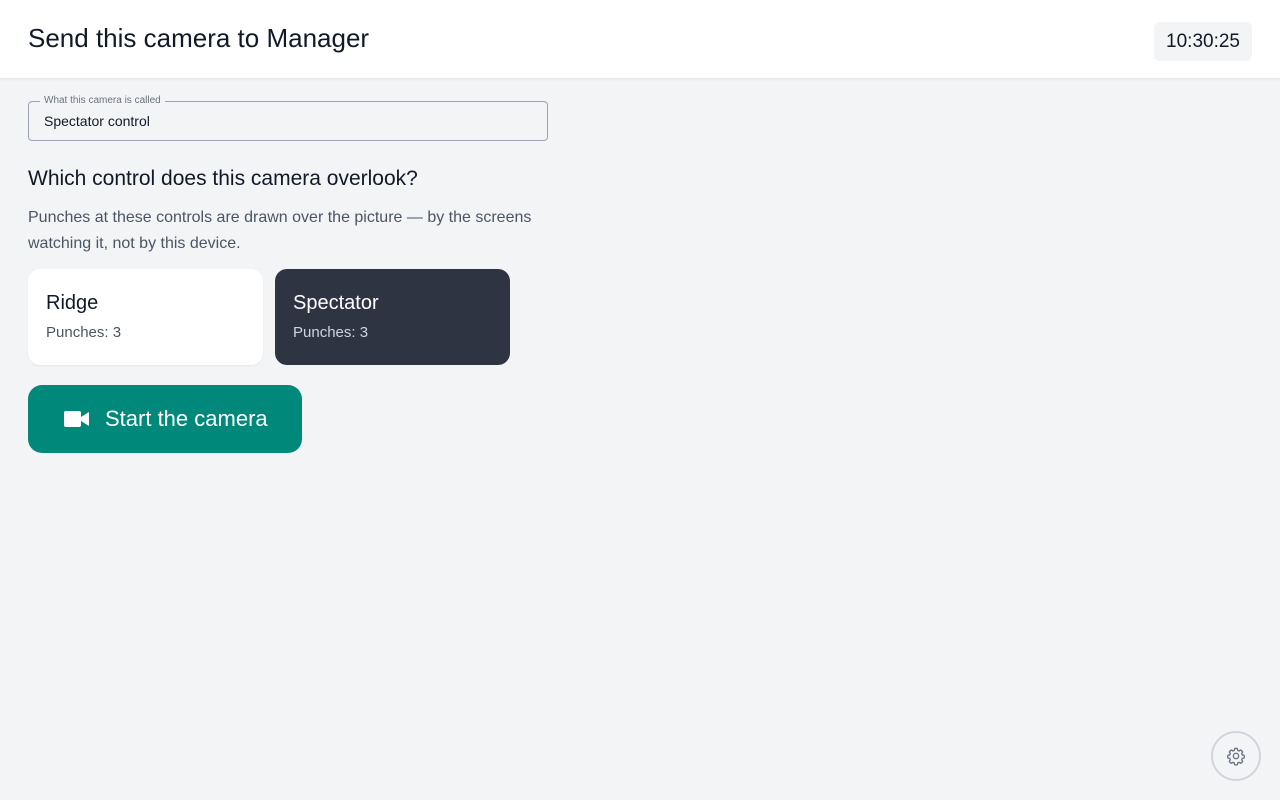 The image size is (1280, 800). What do you see at coordinates (145, 317) in the screenshot?
I see `control-card-ridge: Ridge Punches: 3` at bounding box center [145, 317].